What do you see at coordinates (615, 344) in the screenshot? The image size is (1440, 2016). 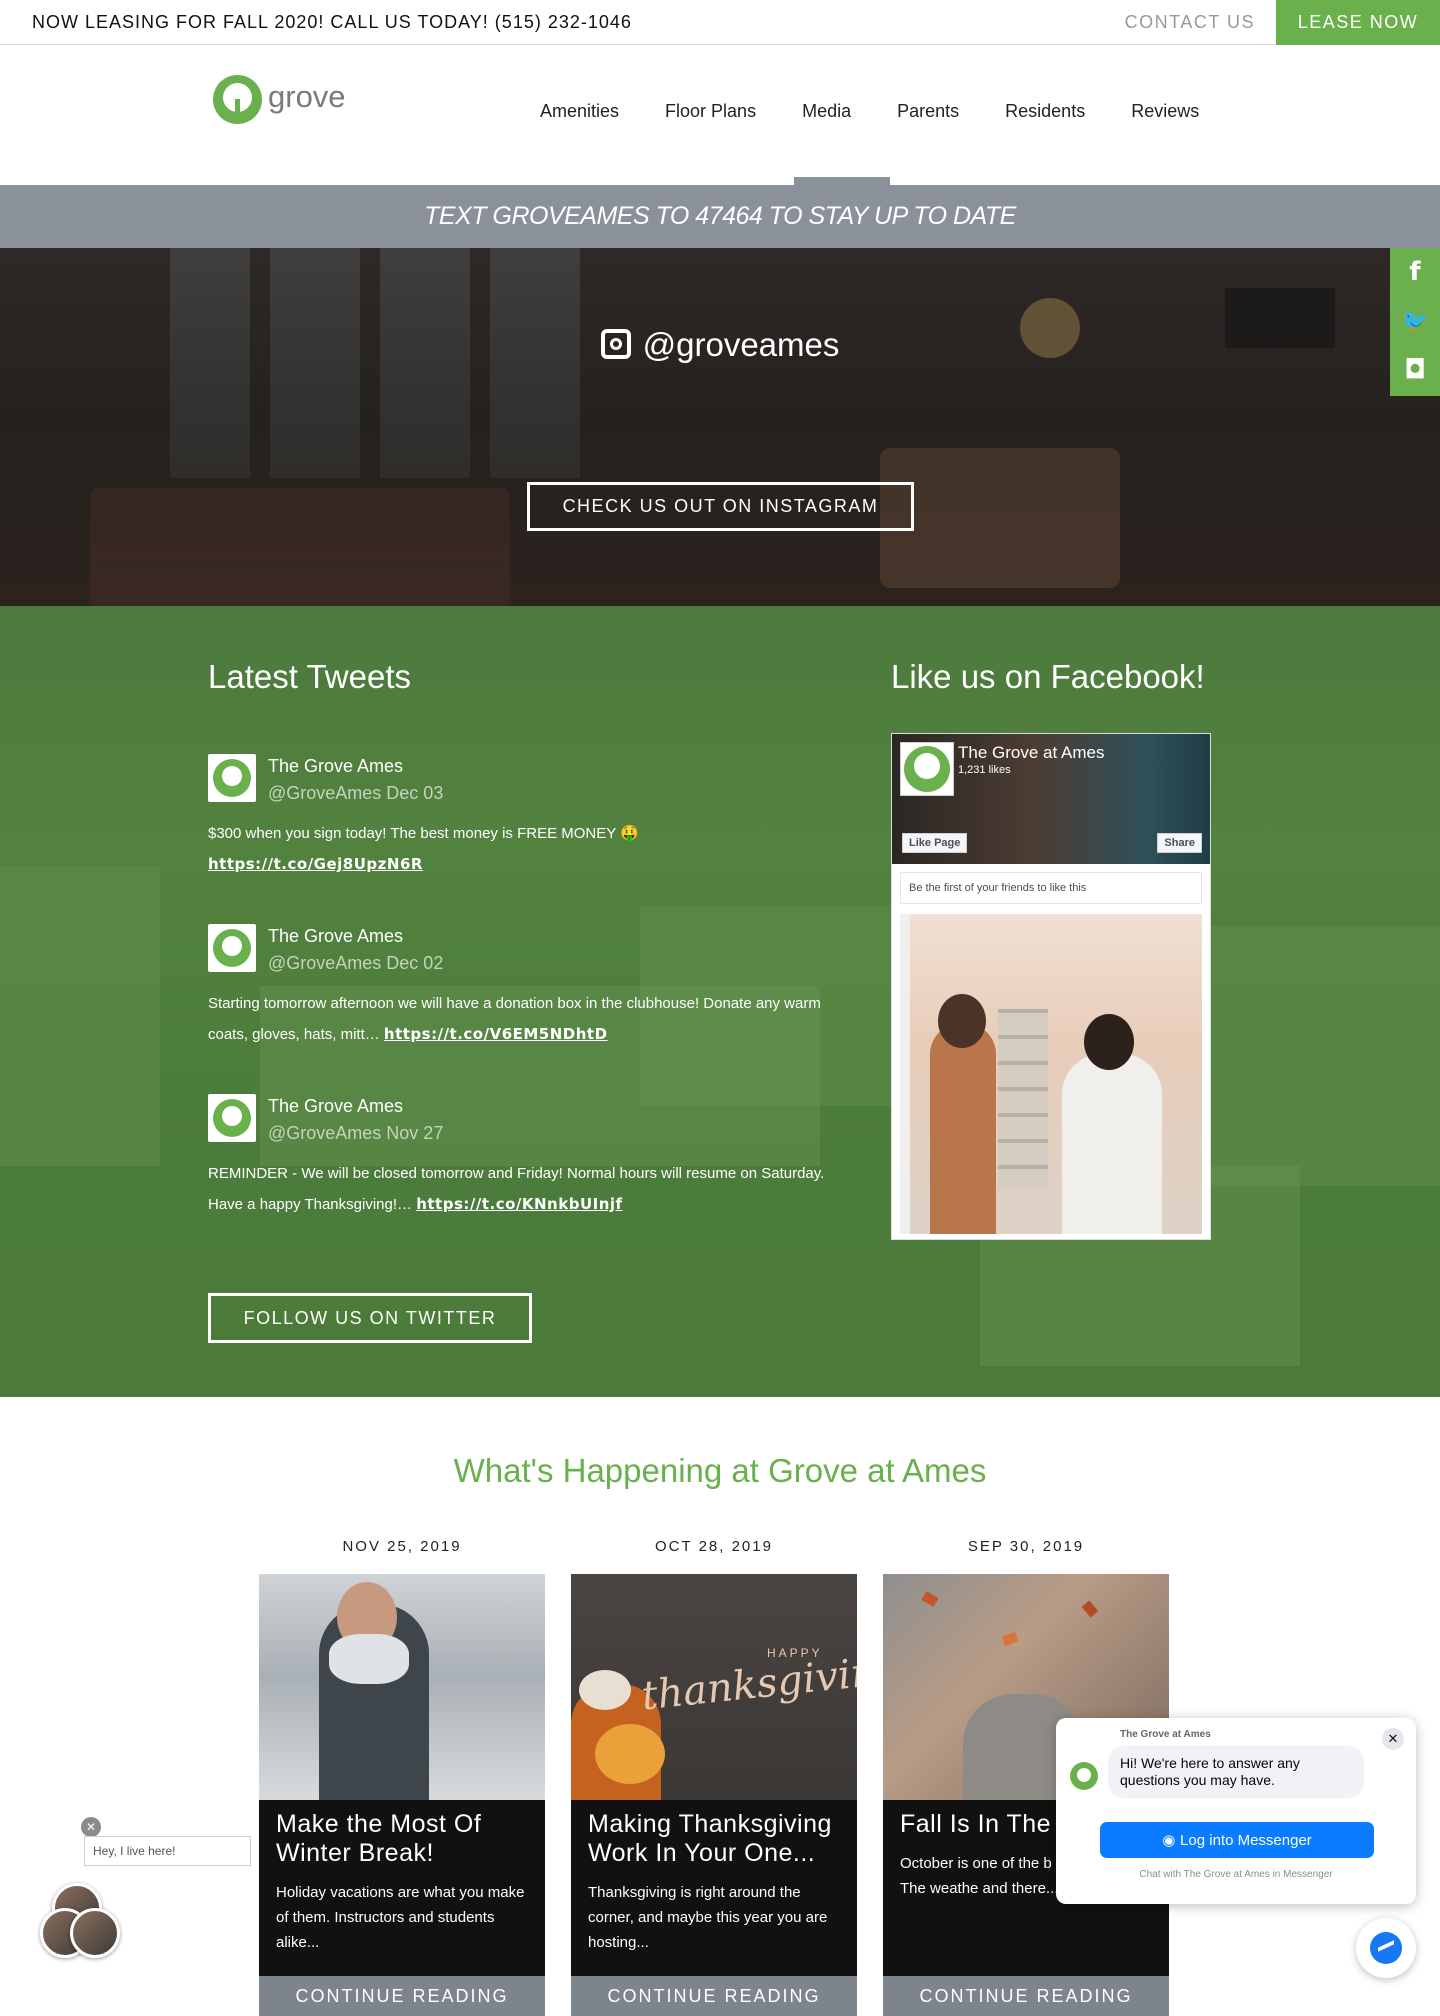 I see `instagram-icon` at bounding box center [615, 344].